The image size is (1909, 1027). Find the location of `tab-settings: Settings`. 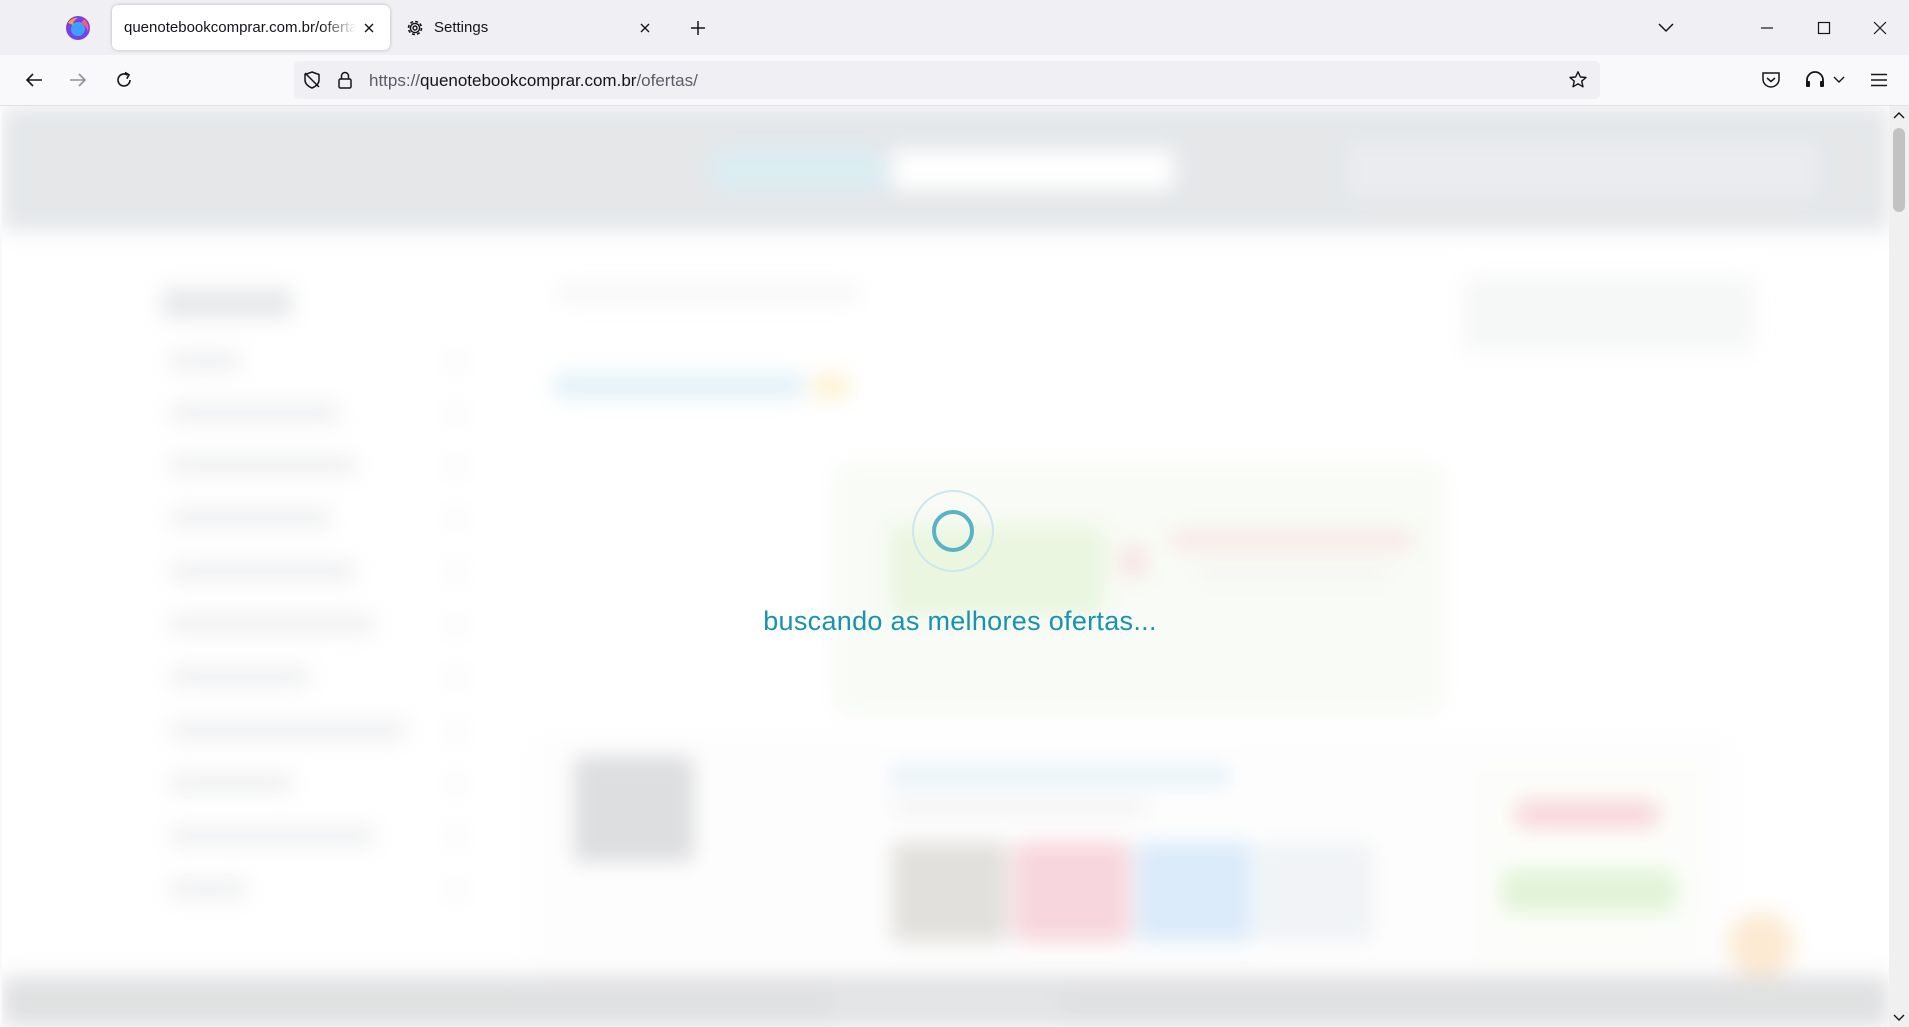

tab-settings: Settings is located at coordinates (532, 27).